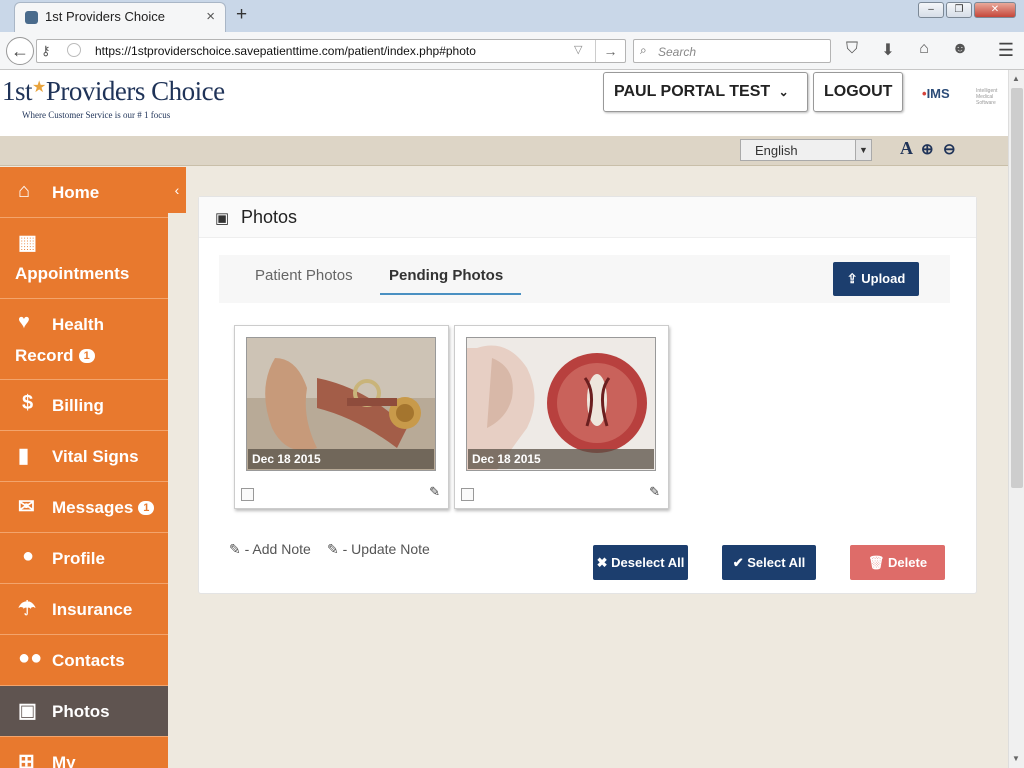 The image size is (1024, 768). I want to click on select-all-button: ✔ Select All, so click(769, 562).